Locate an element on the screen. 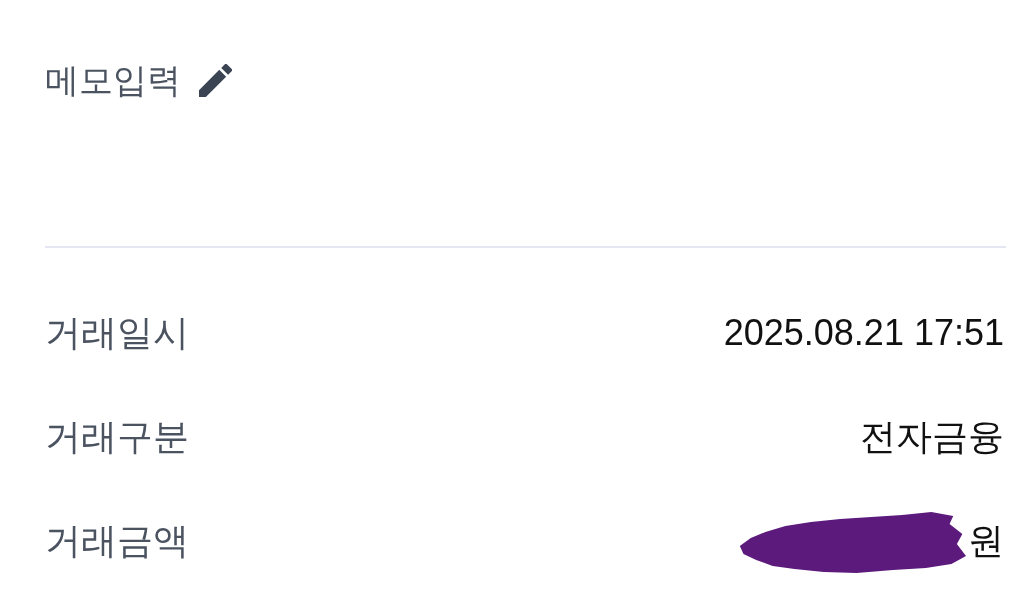 The height and width of the screenshot is (600, 1024). memo-input-button: 메모입력 is located at coordinates (138, 80).